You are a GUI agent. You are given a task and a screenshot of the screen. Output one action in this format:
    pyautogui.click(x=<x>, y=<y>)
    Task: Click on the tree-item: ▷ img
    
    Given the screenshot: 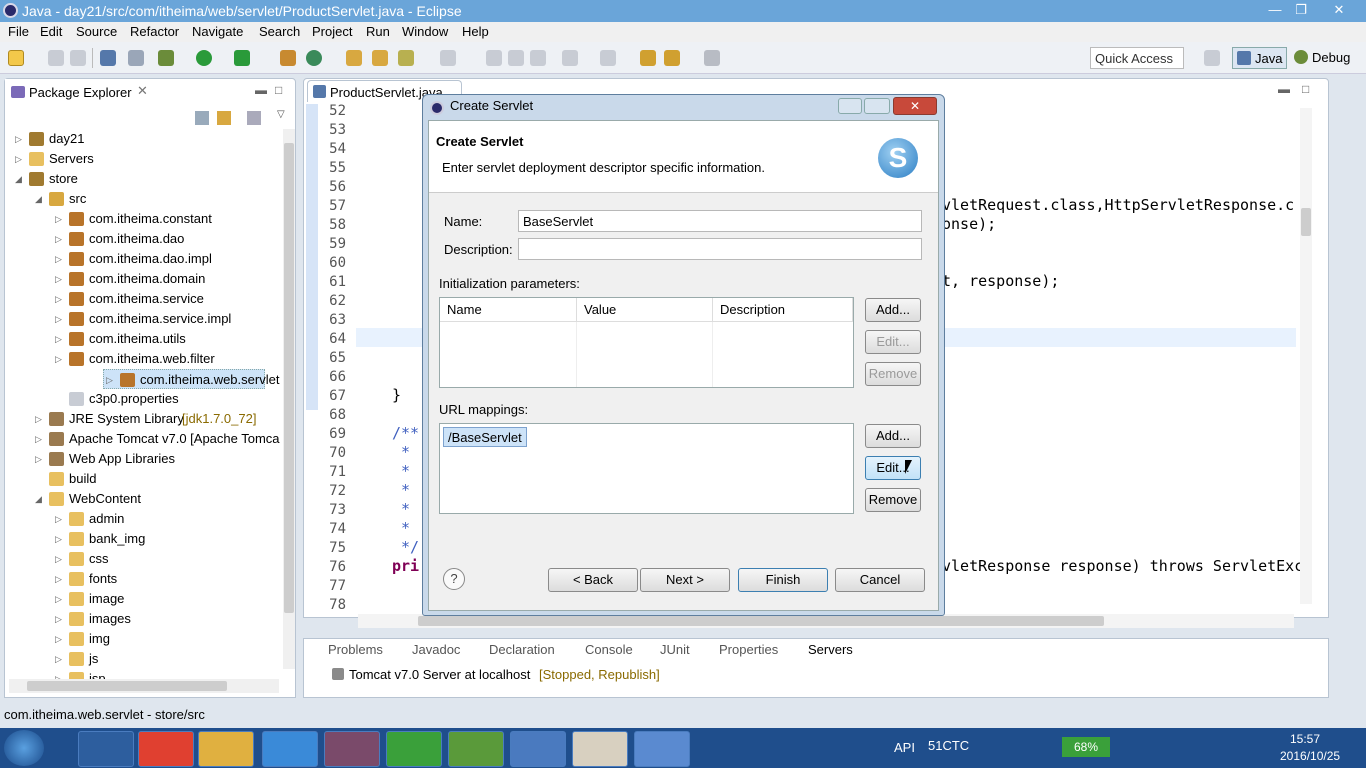 What is the action you would take?
    pyautogui.click(x=143, y=639)
    